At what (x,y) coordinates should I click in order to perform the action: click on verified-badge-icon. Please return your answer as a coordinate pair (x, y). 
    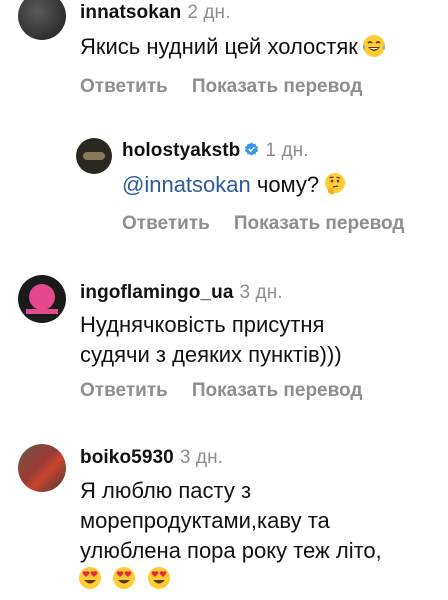
    Looking at the image, I should click on (252, 149).